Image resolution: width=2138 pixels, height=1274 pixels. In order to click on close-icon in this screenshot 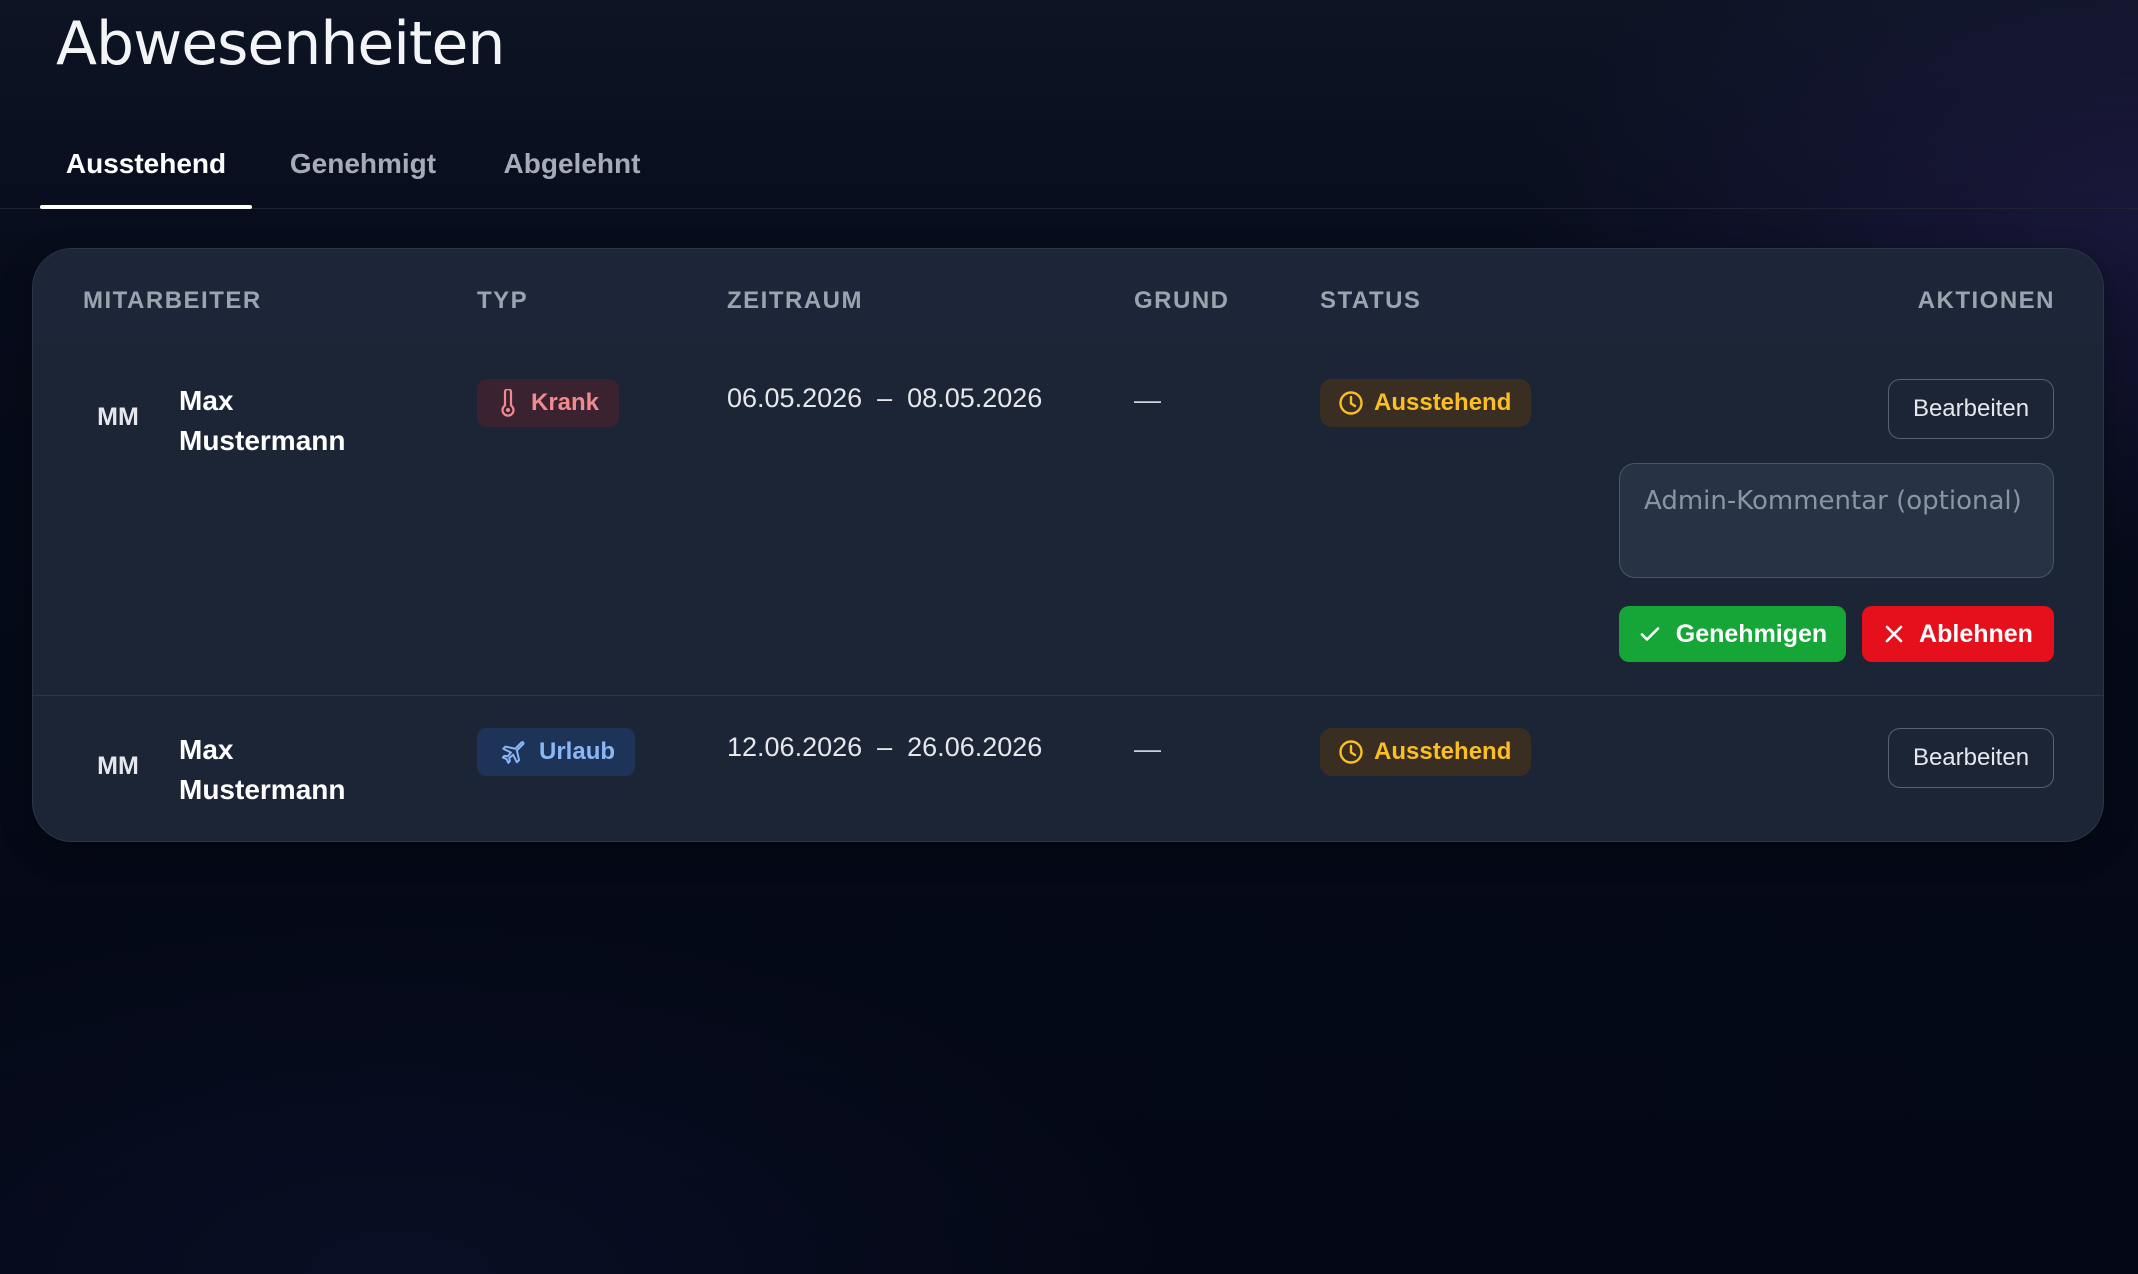, I will do `click(1894, 634)`.